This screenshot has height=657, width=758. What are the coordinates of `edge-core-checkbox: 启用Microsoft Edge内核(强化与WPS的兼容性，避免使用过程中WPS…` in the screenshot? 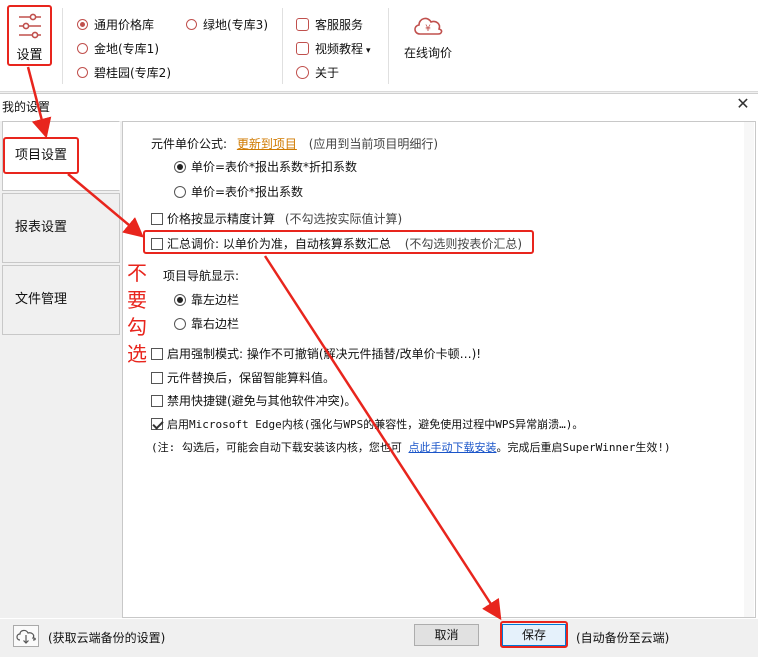 It's located at (367, 424).